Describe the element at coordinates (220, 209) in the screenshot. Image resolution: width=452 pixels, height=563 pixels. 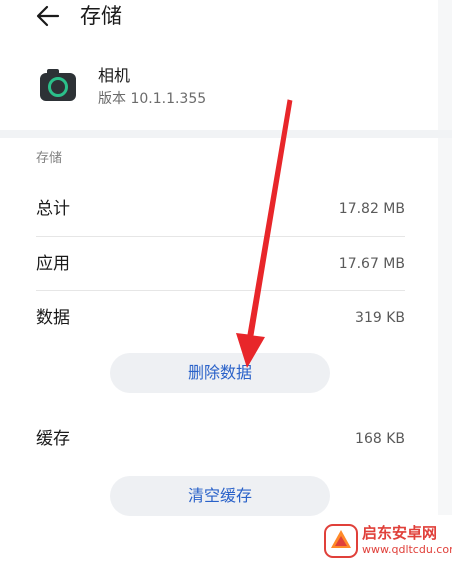
I see `storage-row-total: 总计 17.82 MB` at that location.